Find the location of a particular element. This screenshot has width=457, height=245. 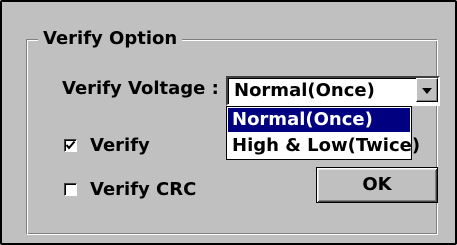

verify-voltage-label: Verify Voltage : is located at coordinates (140, 88).